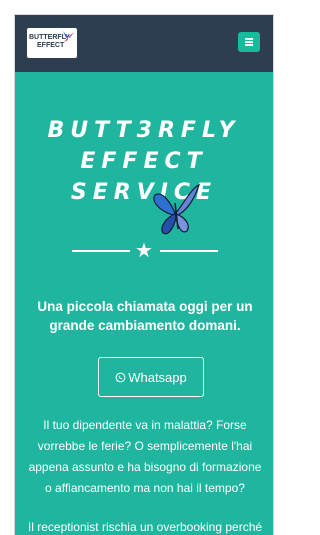 This screenshot has width=320, height=535. I want to click on hamburger-icon, so click(249, 42).